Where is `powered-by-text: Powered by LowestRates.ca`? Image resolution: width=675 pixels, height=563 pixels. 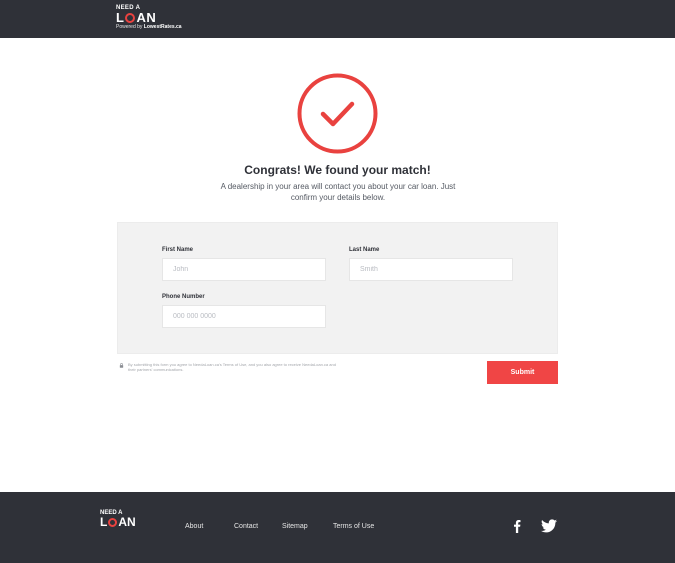
powered-by-text: Powered by LowestRates.ca is located at coordinates (149, 27).